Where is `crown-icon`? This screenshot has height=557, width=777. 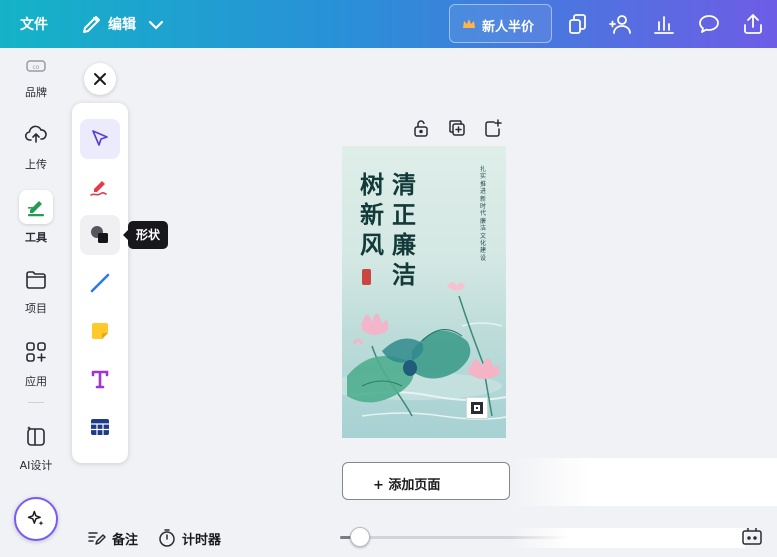 crown-icon is located at coordinates (469, 23).